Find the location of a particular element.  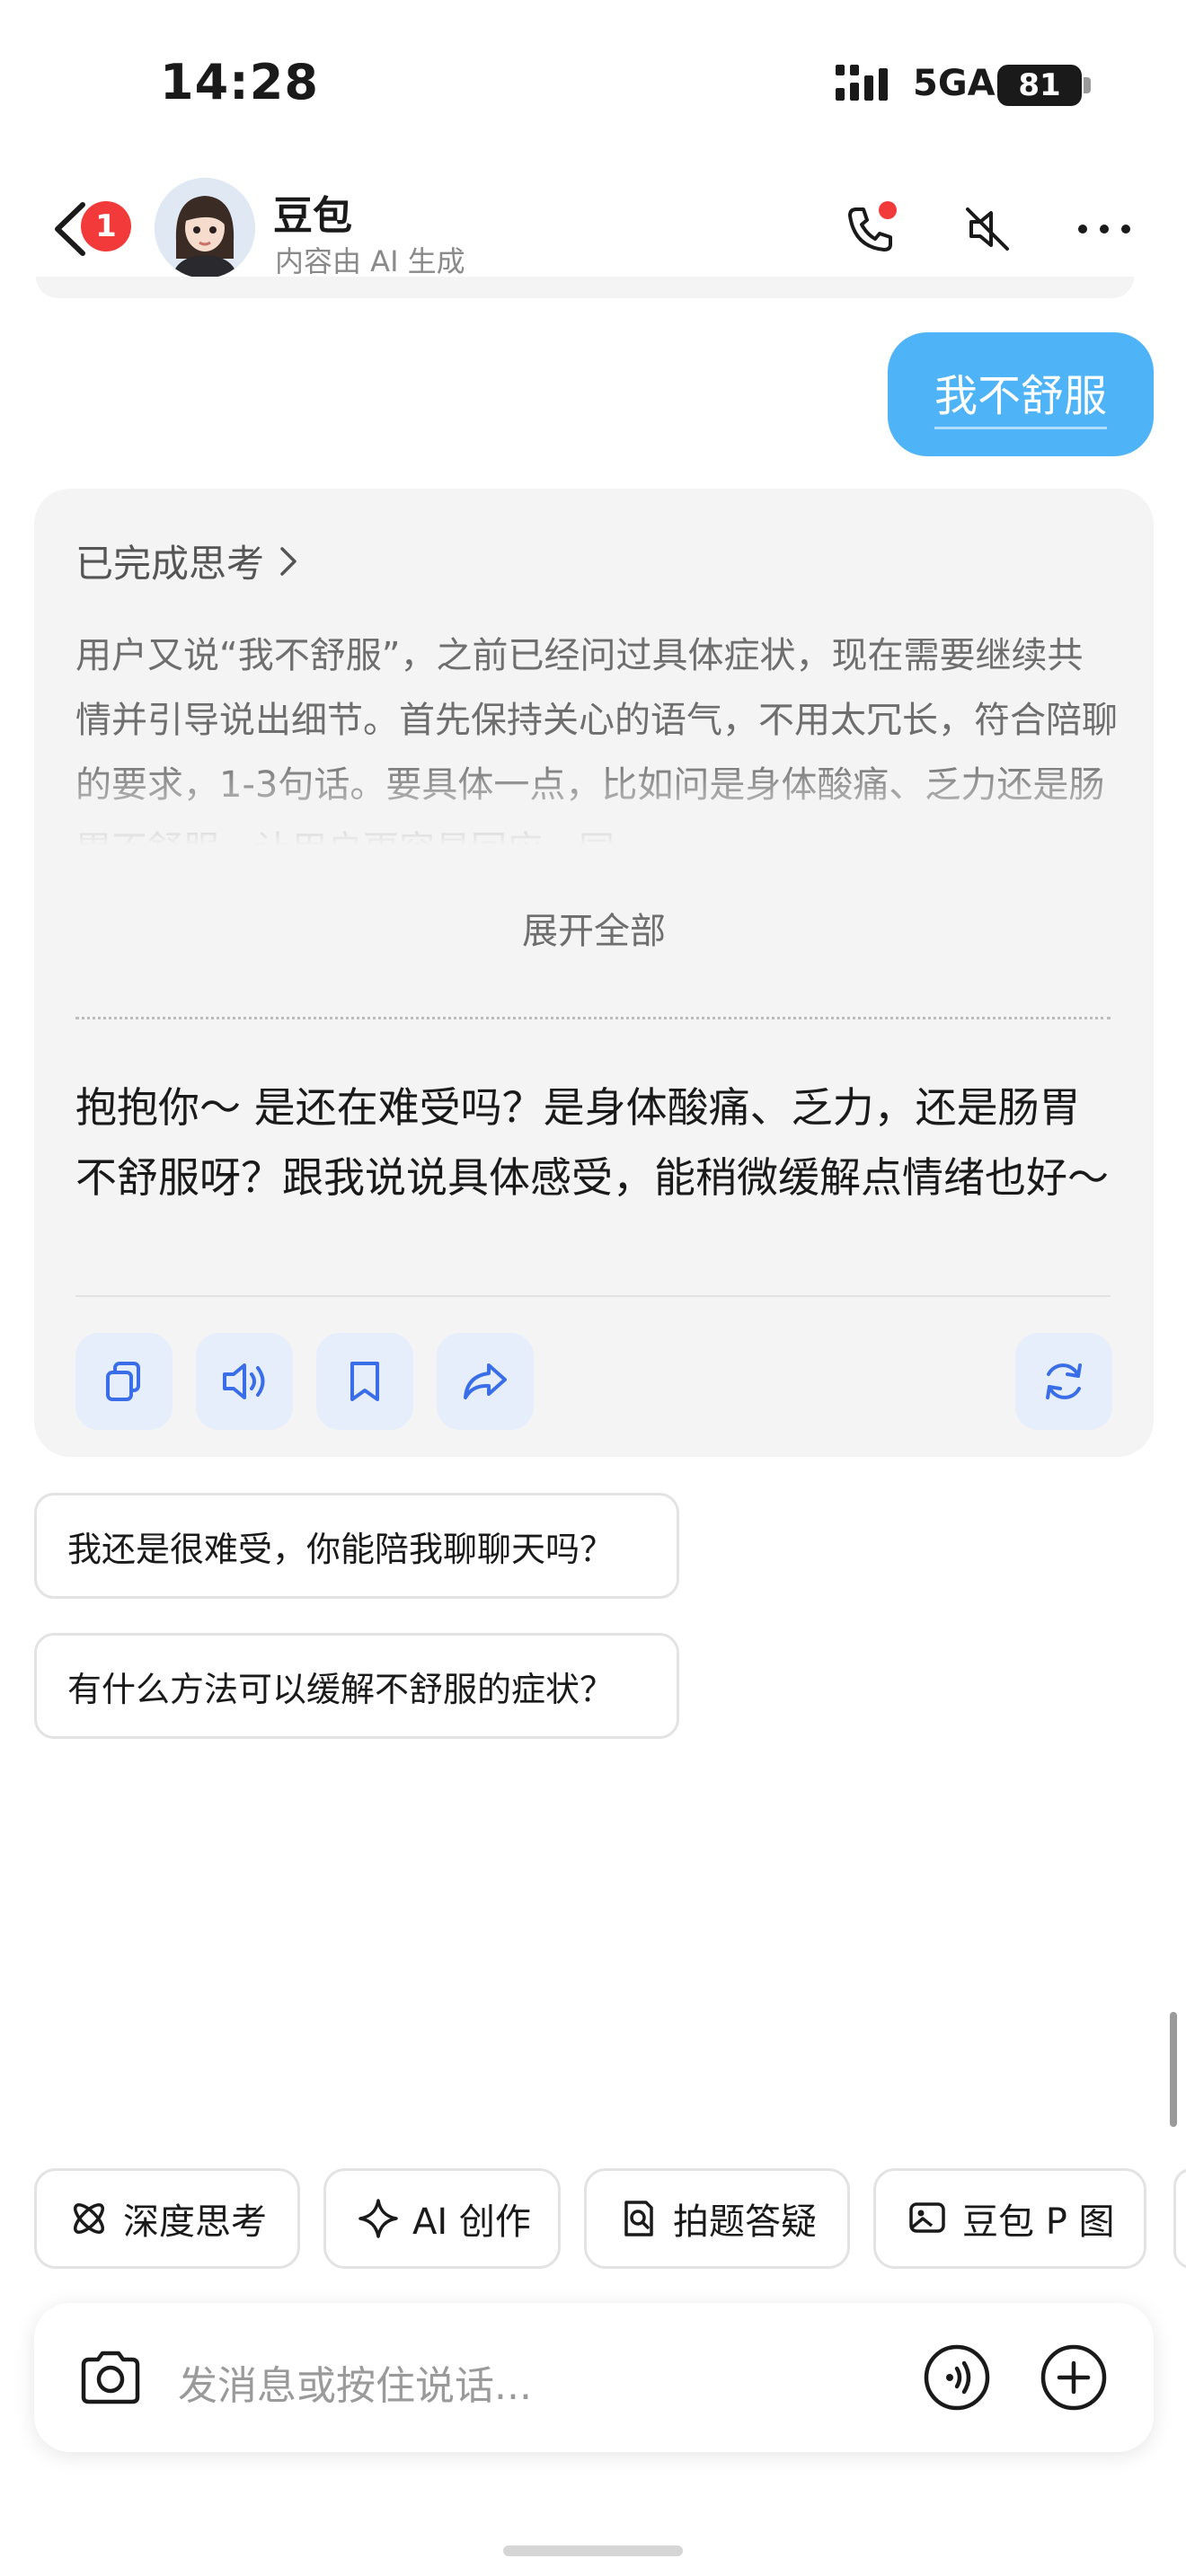

atom-icon is located at coordinates (89, 2218).